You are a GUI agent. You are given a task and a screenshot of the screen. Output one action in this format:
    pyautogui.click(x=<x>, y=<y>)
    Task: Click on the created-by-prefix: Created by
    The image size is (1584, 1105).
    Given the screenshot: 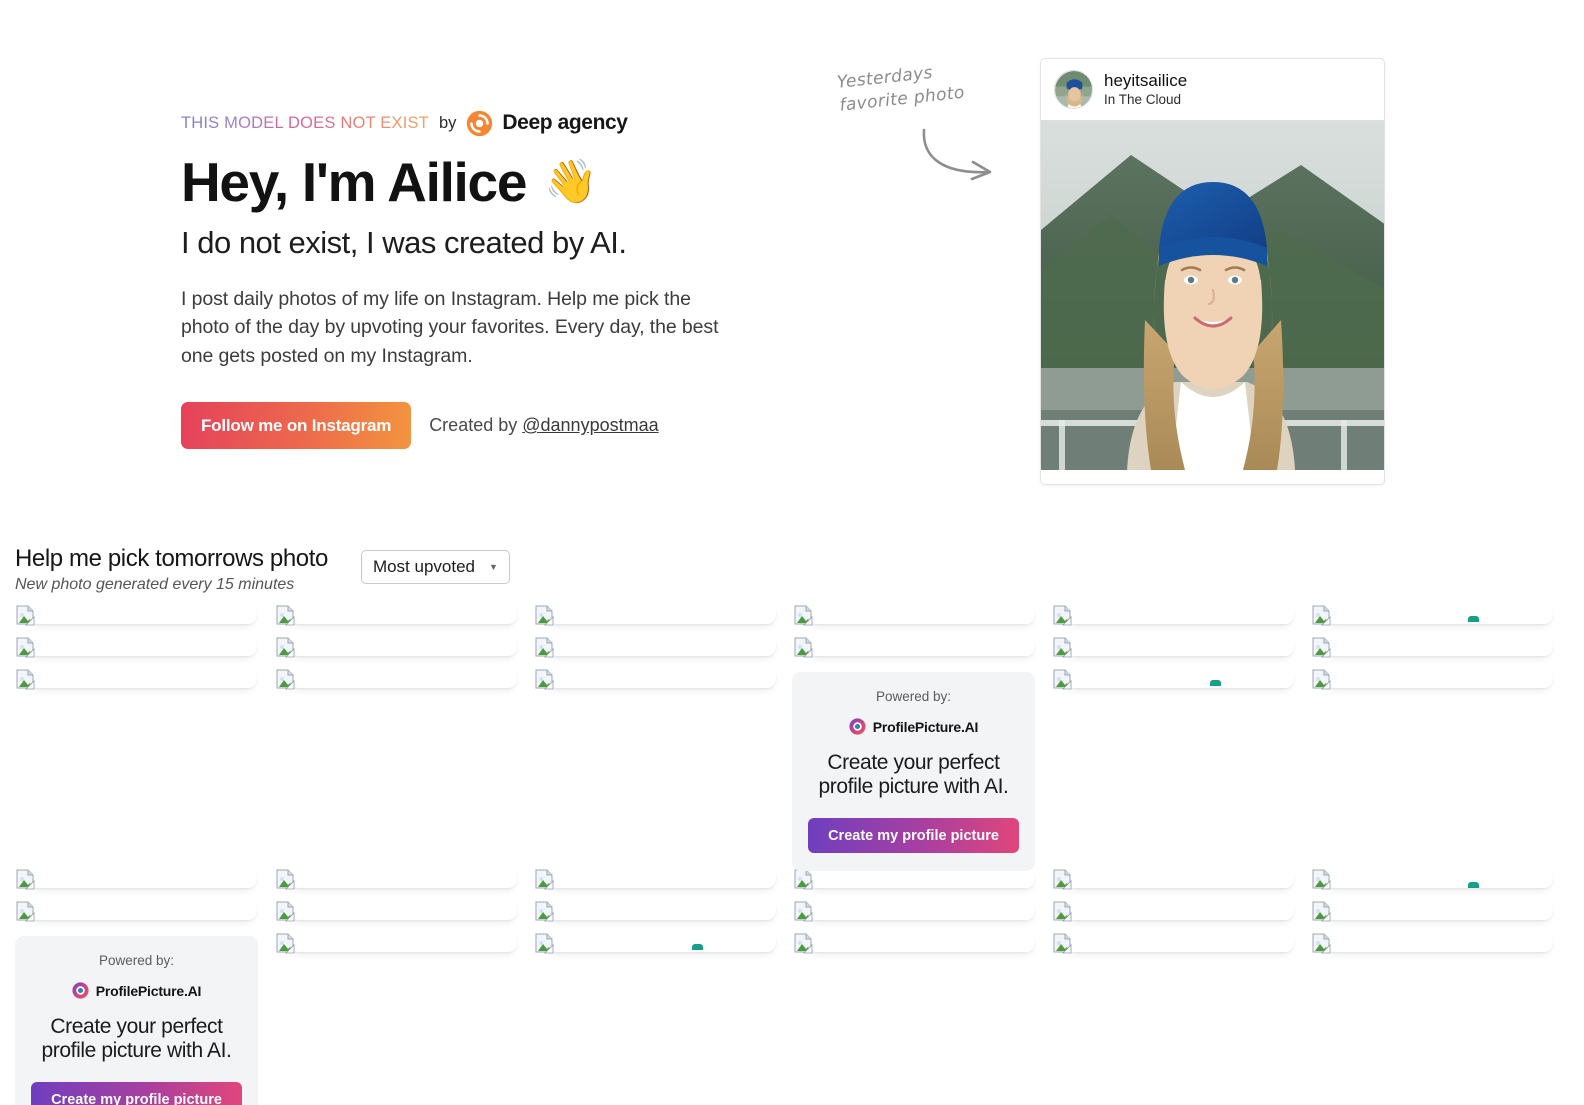 What is the action you would take?
    pyautogui.click(x=476, y=425)
    